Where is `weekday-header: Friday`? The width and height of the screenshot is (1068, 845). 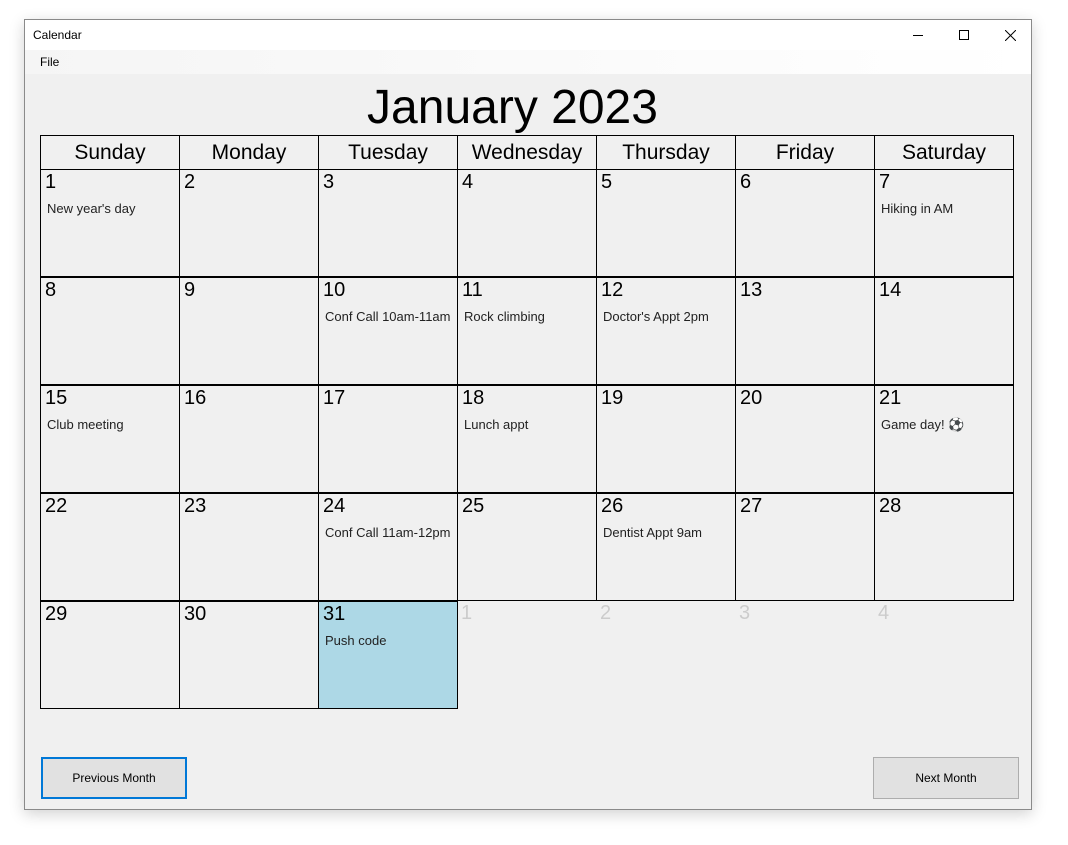 weekday-header: Friday is located at coordinates (805, 152).